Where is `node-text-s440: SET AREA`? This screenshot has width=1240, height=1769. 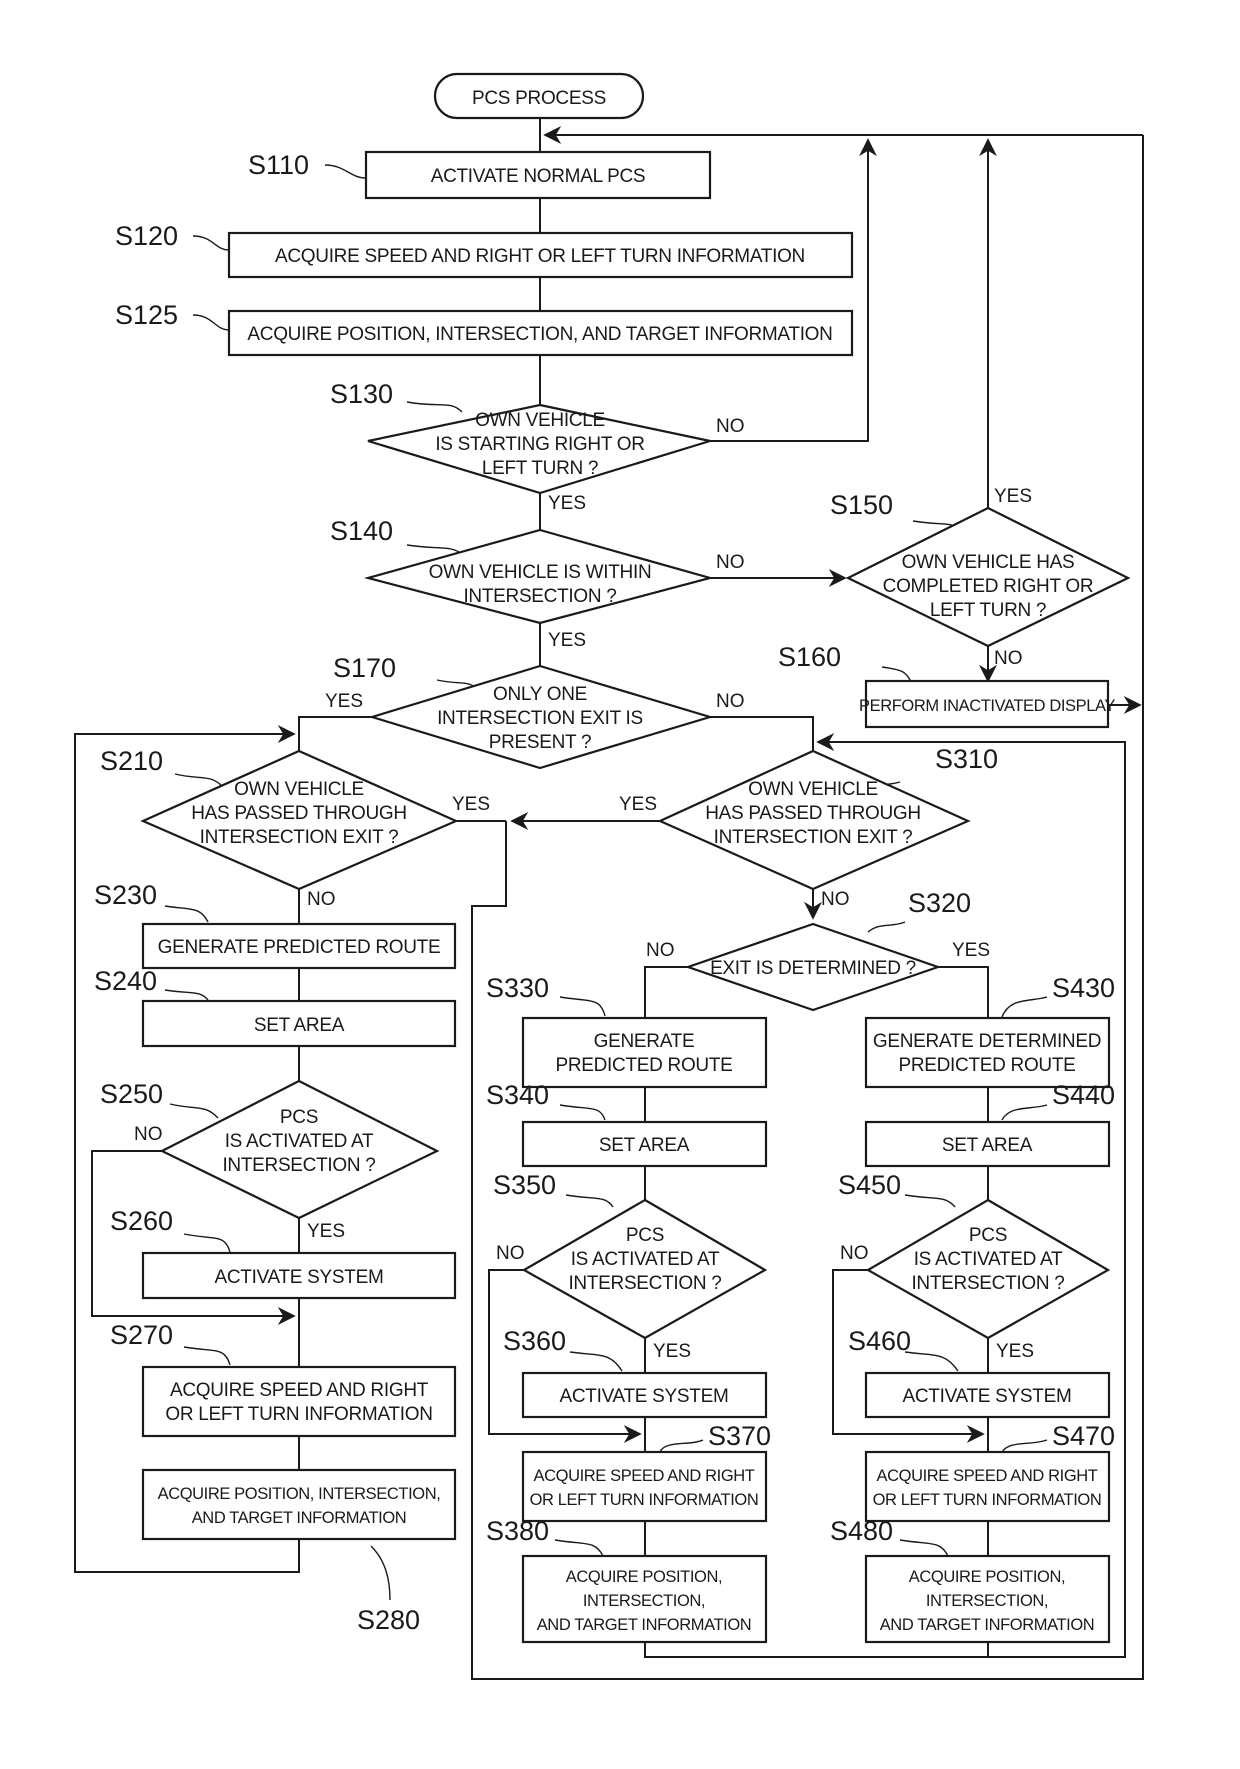 node-text-s440: SET AREA is located at coordinates (987, 1145).